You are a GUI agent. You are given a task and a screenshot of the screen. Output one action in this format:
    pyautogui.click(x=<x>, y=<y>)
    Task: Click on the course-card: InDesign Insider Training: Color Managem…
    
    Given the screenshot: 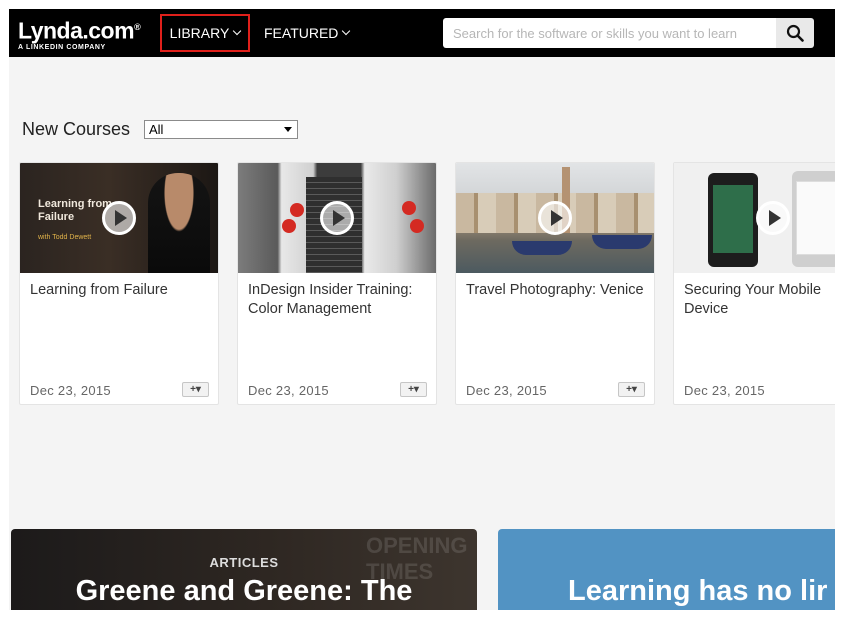 What is the action you would take?
    pyautogui.click(x=337, y=283)
    